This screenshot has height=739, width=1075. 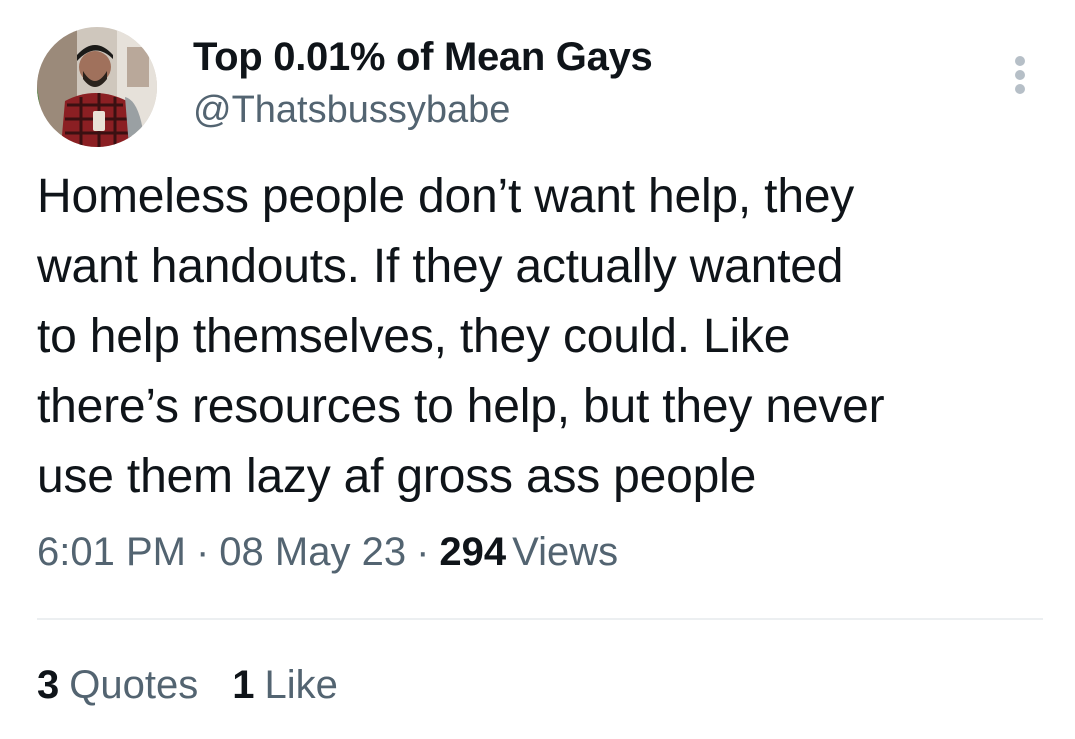 I want to click on engagement-stats: 3 Quotes 1 Like, so click(x=187, y=685).